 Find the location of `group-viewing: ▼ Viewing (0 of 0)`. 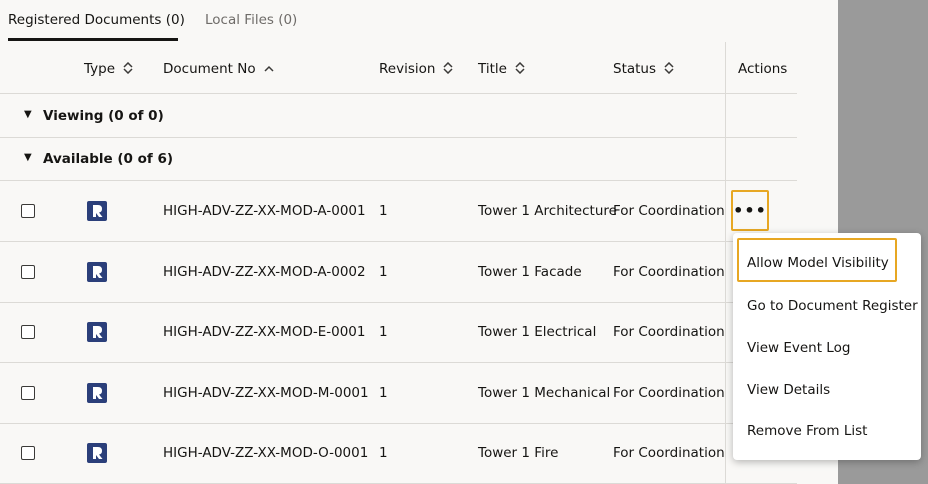

group-viewing: ▼ Viewing (0 of 0) is located at coordinates (398, 116).